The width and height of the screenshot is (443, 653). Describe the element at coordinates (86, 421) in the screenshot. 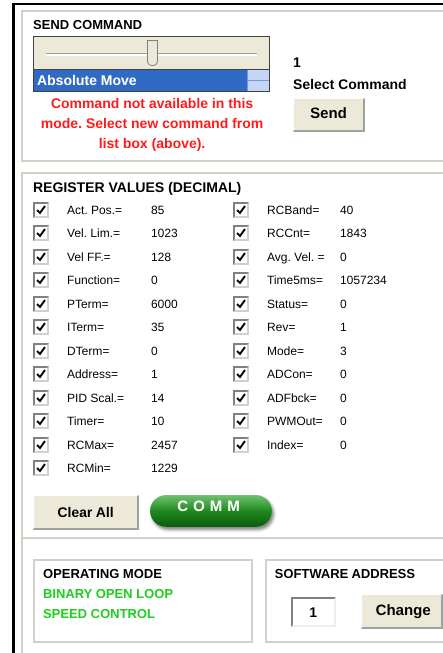

I see `register-label: Timer=` at that location.